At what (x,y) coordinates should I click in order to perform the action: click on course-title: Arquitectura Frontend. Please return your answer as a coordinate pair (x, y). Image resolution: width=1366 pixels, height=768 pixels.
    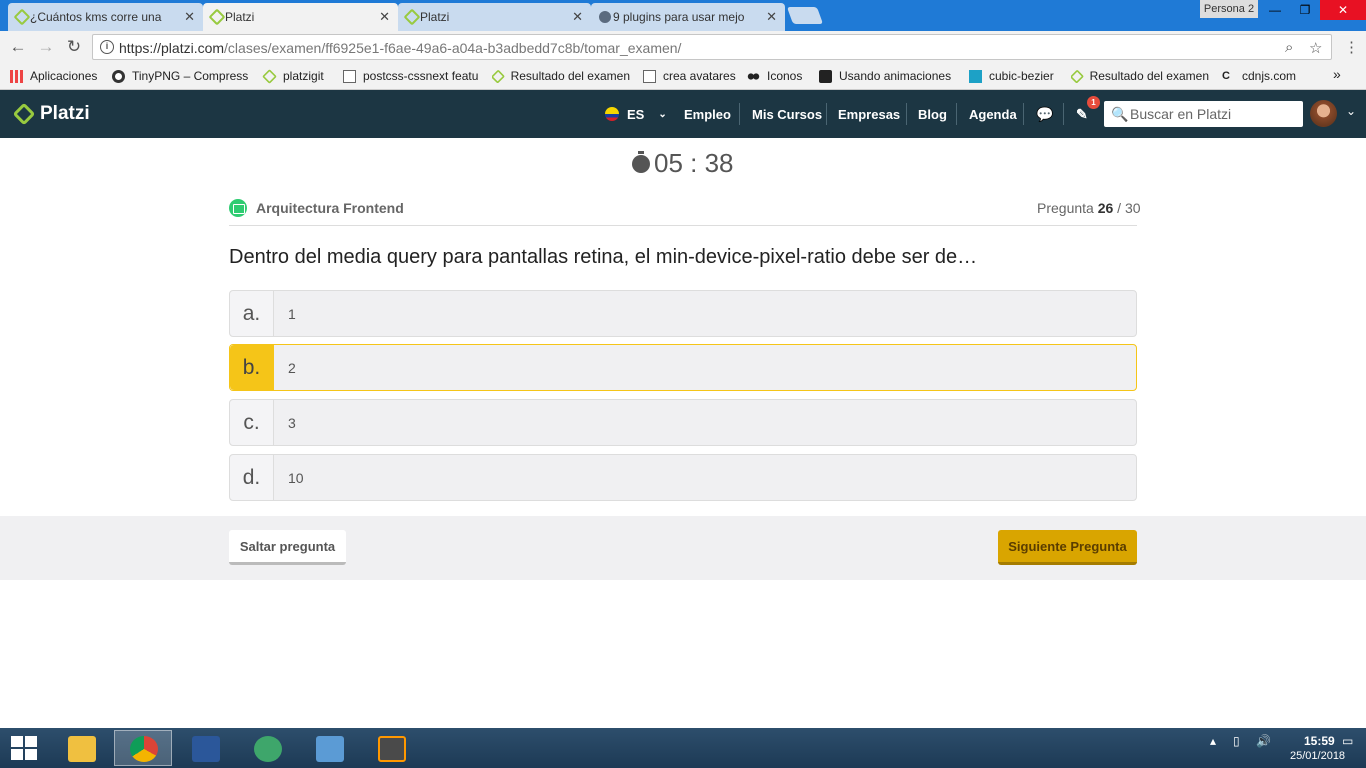
    Looking at the image, I should click on (316, 208).